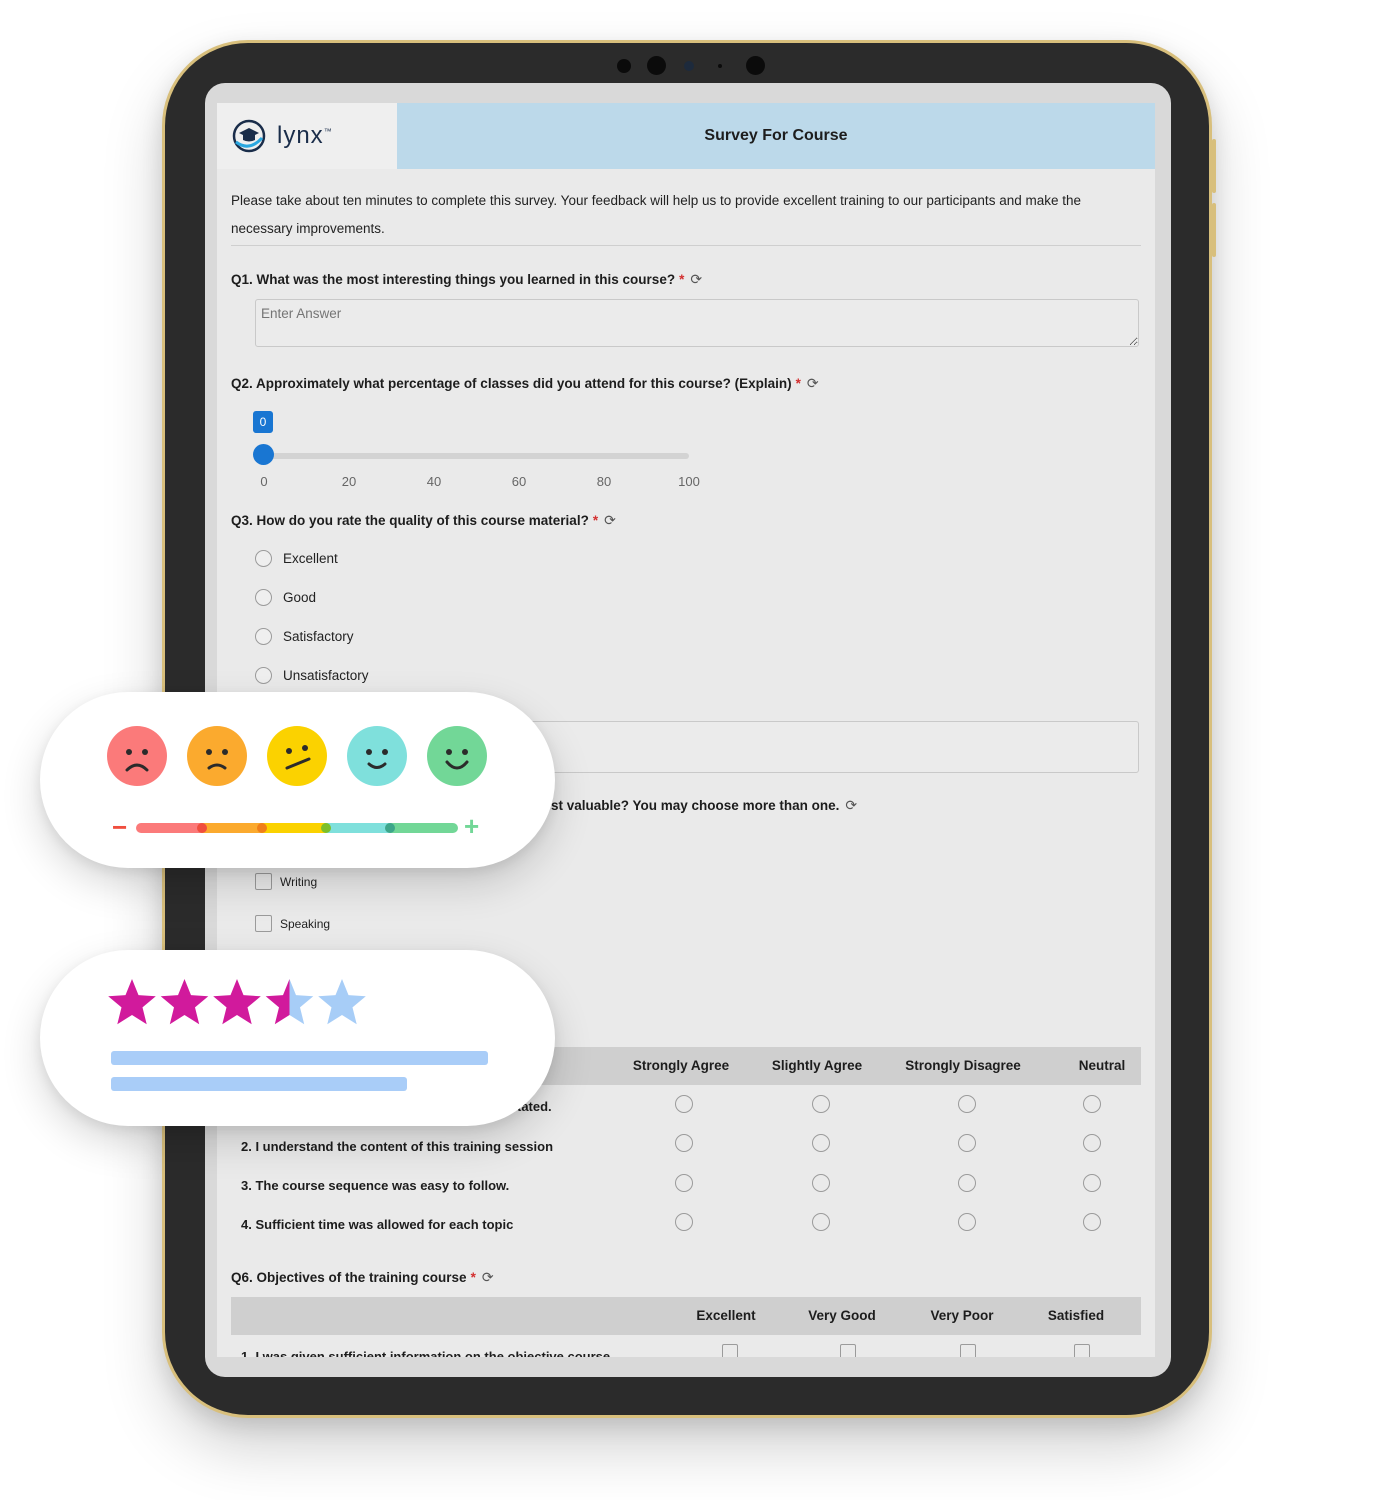 This screenshot has width=1377, height=1500. What do you see at coordinates (604, 481) in the screenshot?
I see `slider-tick: 80` at bounding box center [604, 481].